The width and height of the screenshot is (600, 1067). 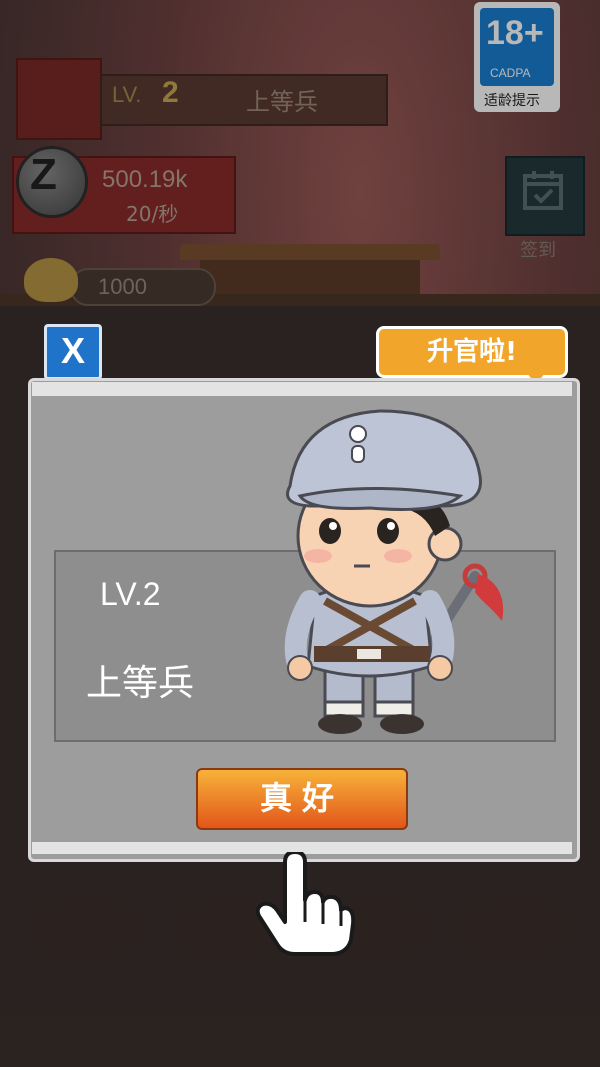 I want to click on soldier-character, so click(x=395, y=573).